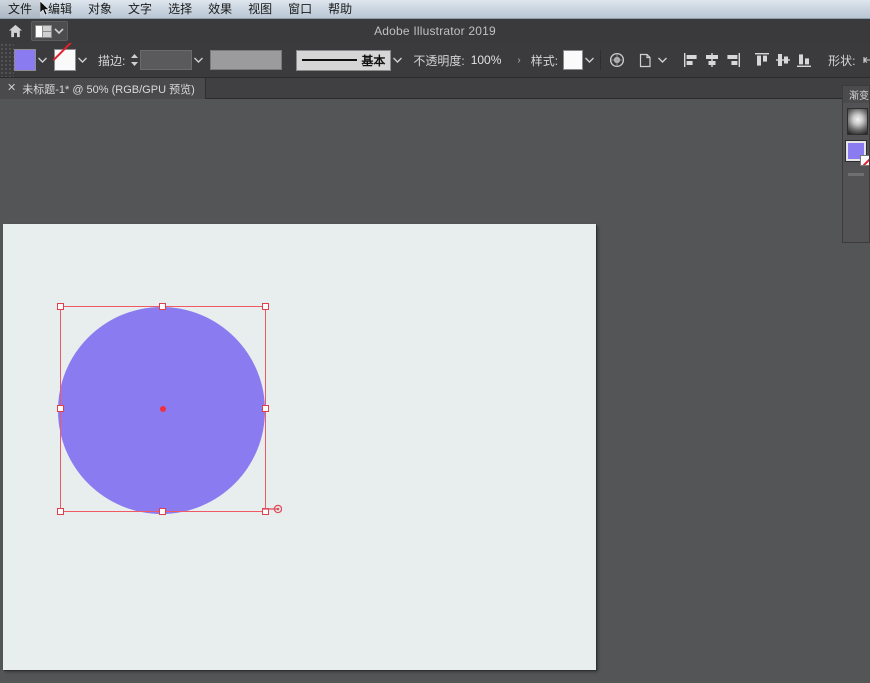 The height and width of the screenshot is (683, 870). What do you see at coordinates (134, 60) in the screenshot?
I see `stroke-weight-stepper` at bounding box center [134, 60].